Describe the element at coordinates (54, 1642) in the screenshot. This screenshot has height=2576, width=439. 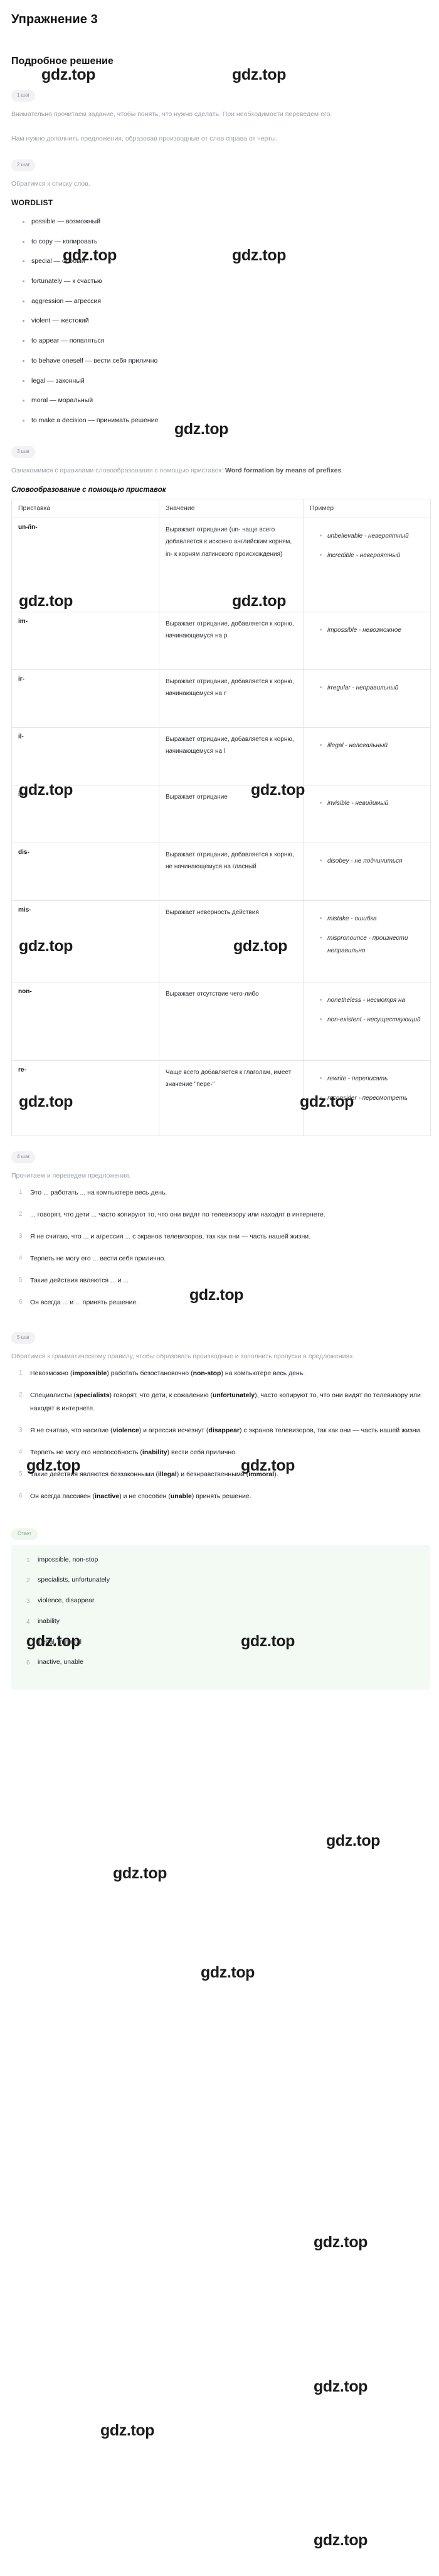
I see `list-item: illegal, immoral` at that location.